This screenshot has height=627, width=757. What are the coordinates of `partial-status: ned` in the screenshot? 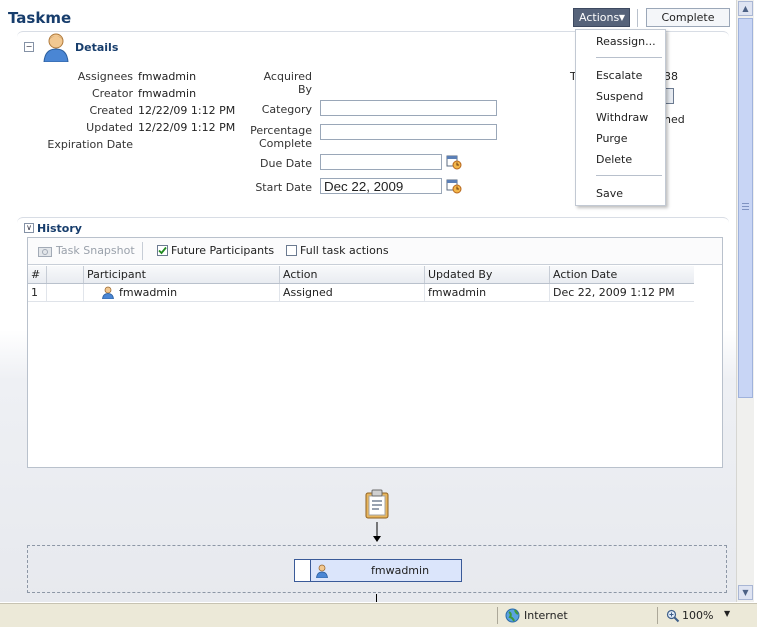 It's located at (674, 119).